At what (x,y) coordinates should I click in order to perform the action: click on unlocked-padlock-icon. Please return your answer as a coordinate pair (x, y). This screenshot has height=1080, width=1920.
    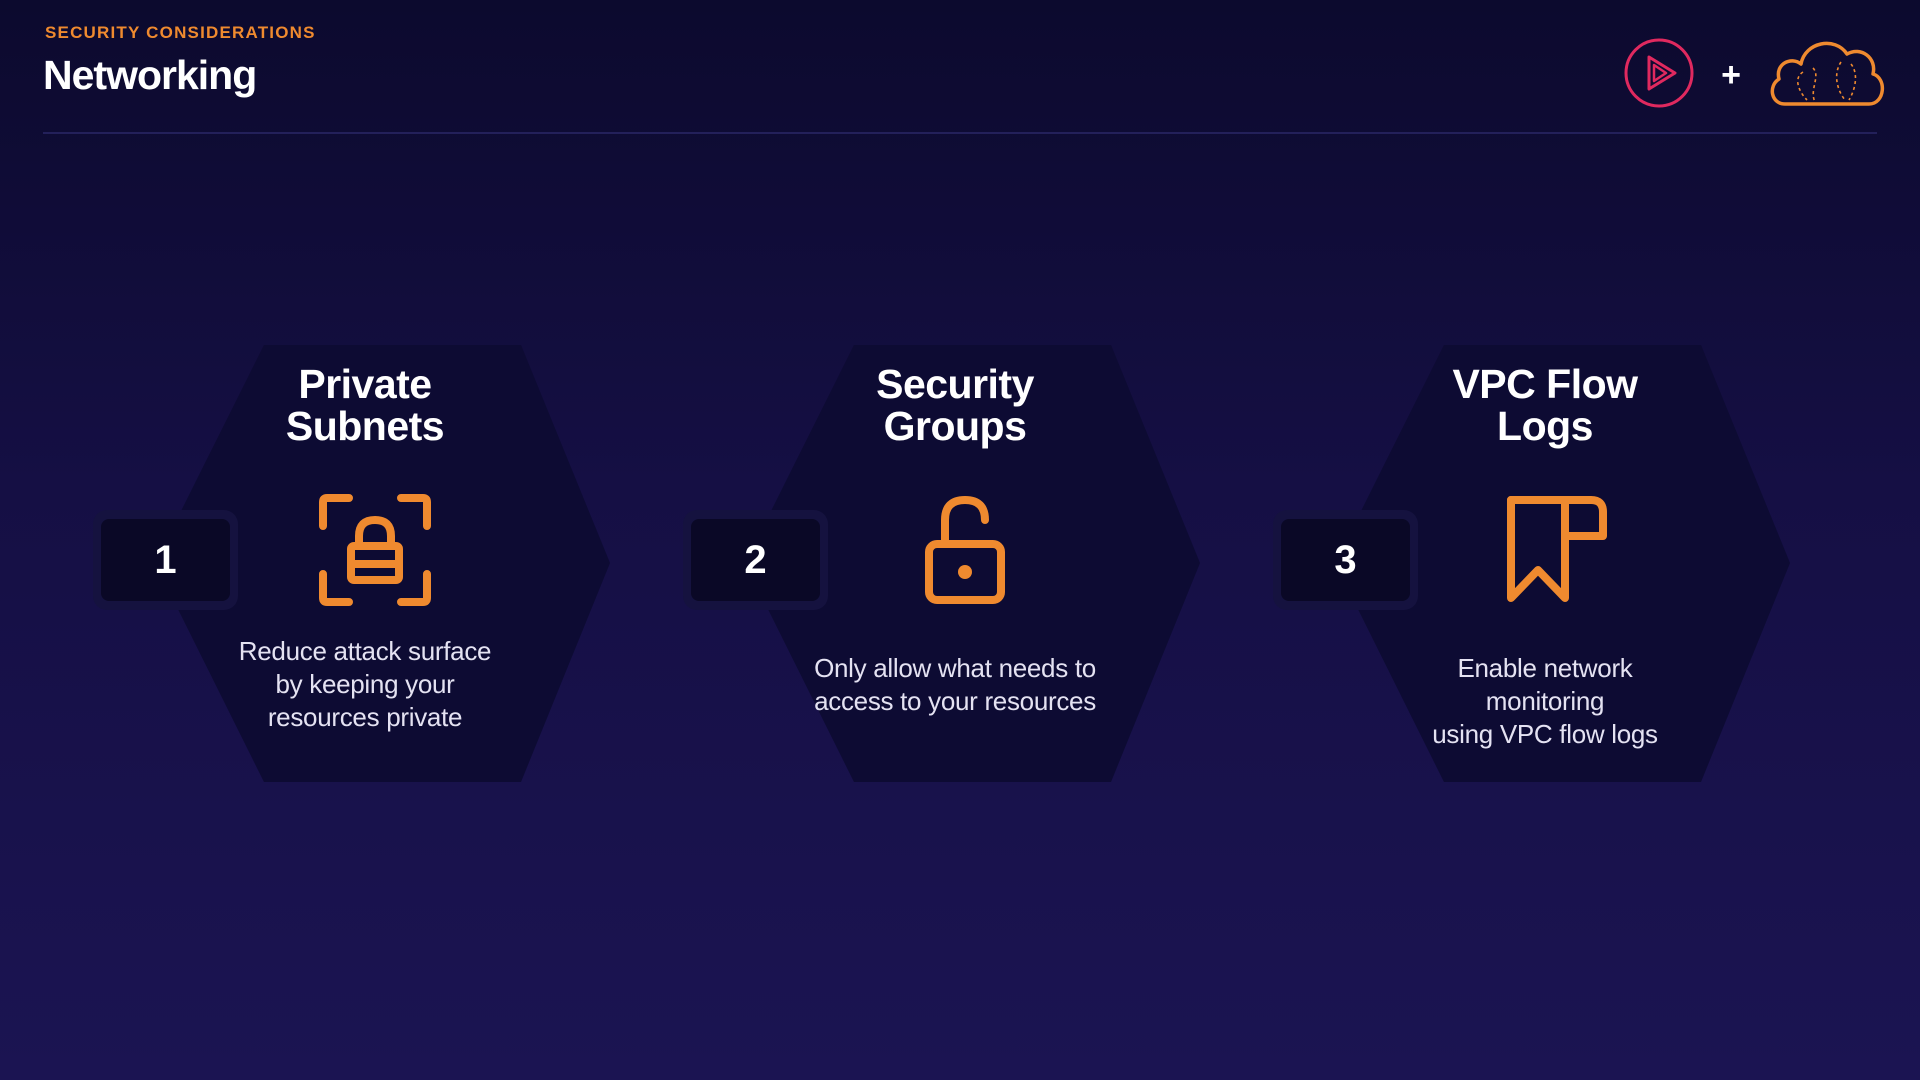
    Looking at the image, I should click on (965, 550).